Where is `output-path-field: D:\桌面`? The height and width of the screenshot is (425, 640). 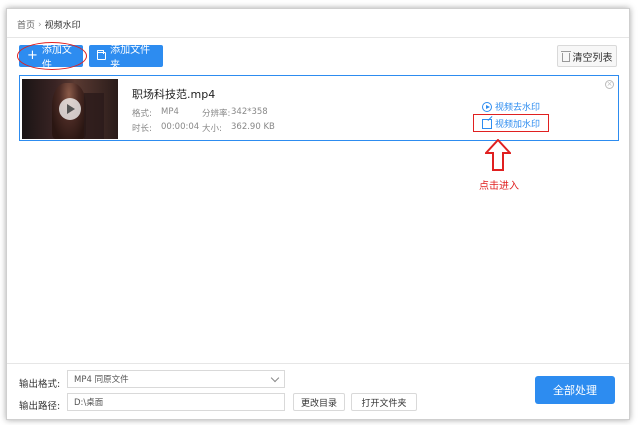 output-path-field: D:\桌面 is located at coordinates (176, 402).